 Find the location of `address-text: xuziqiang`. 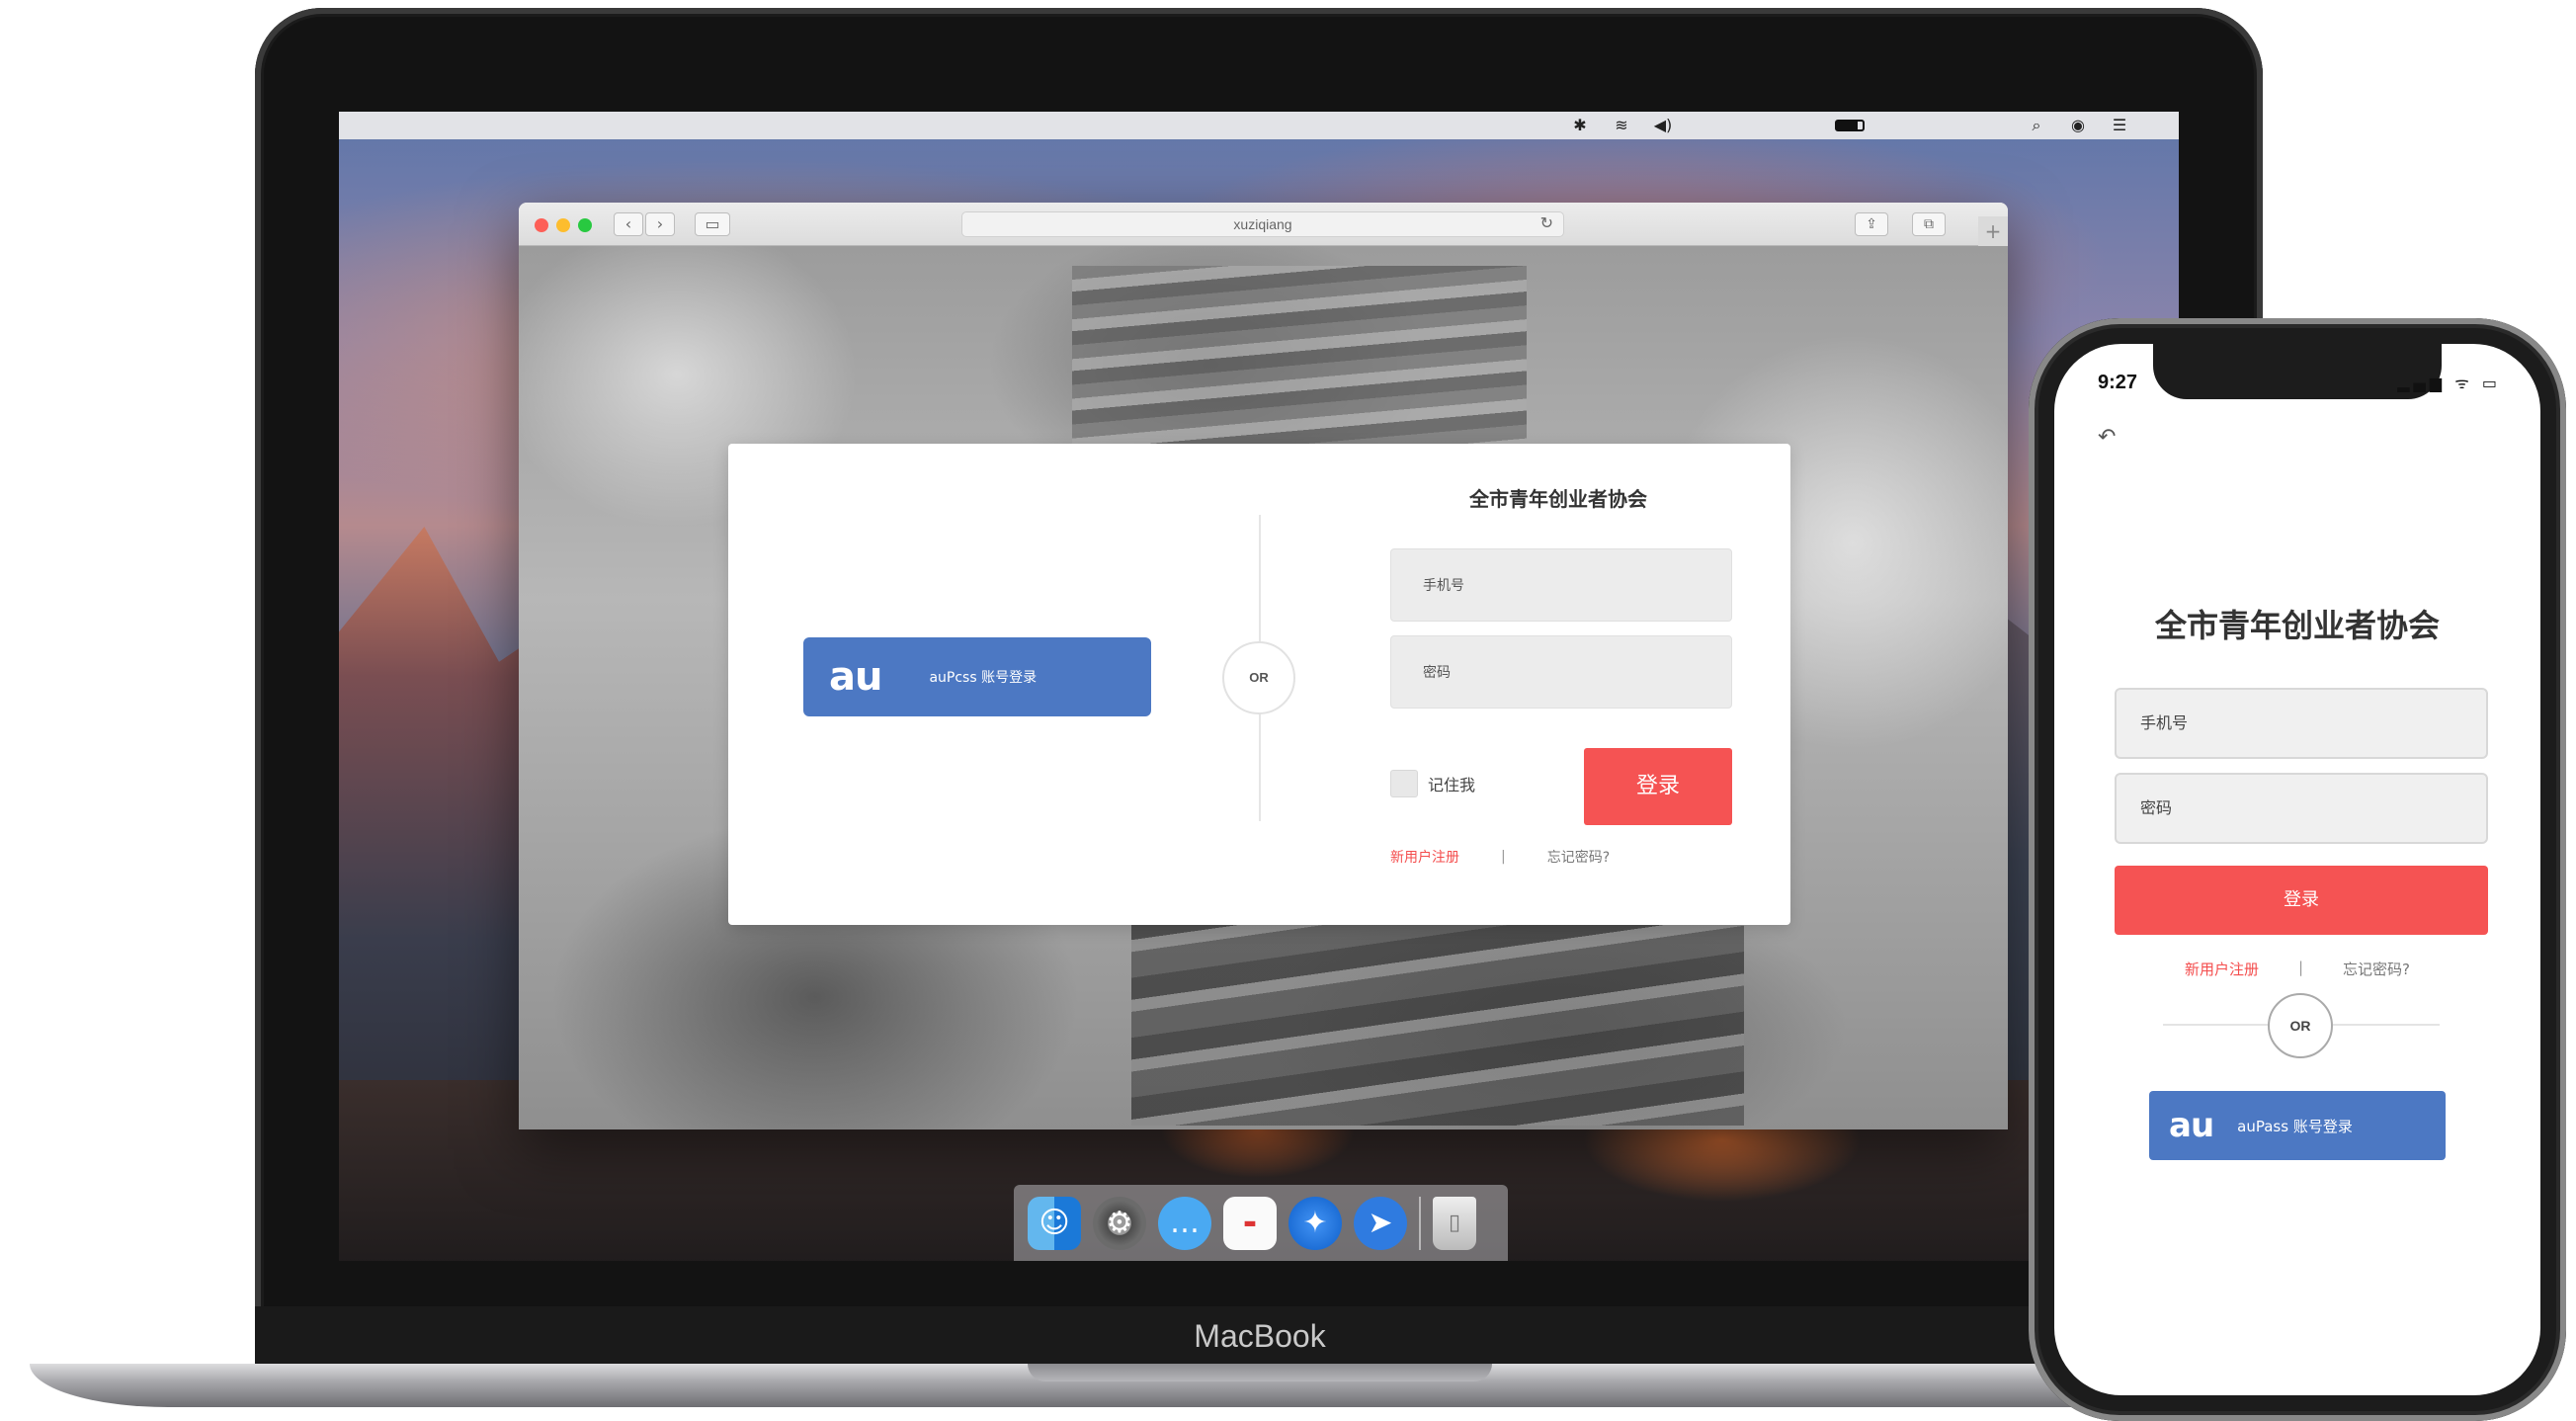

address-text: xuziqiang is located at coordinates (1262, 224).